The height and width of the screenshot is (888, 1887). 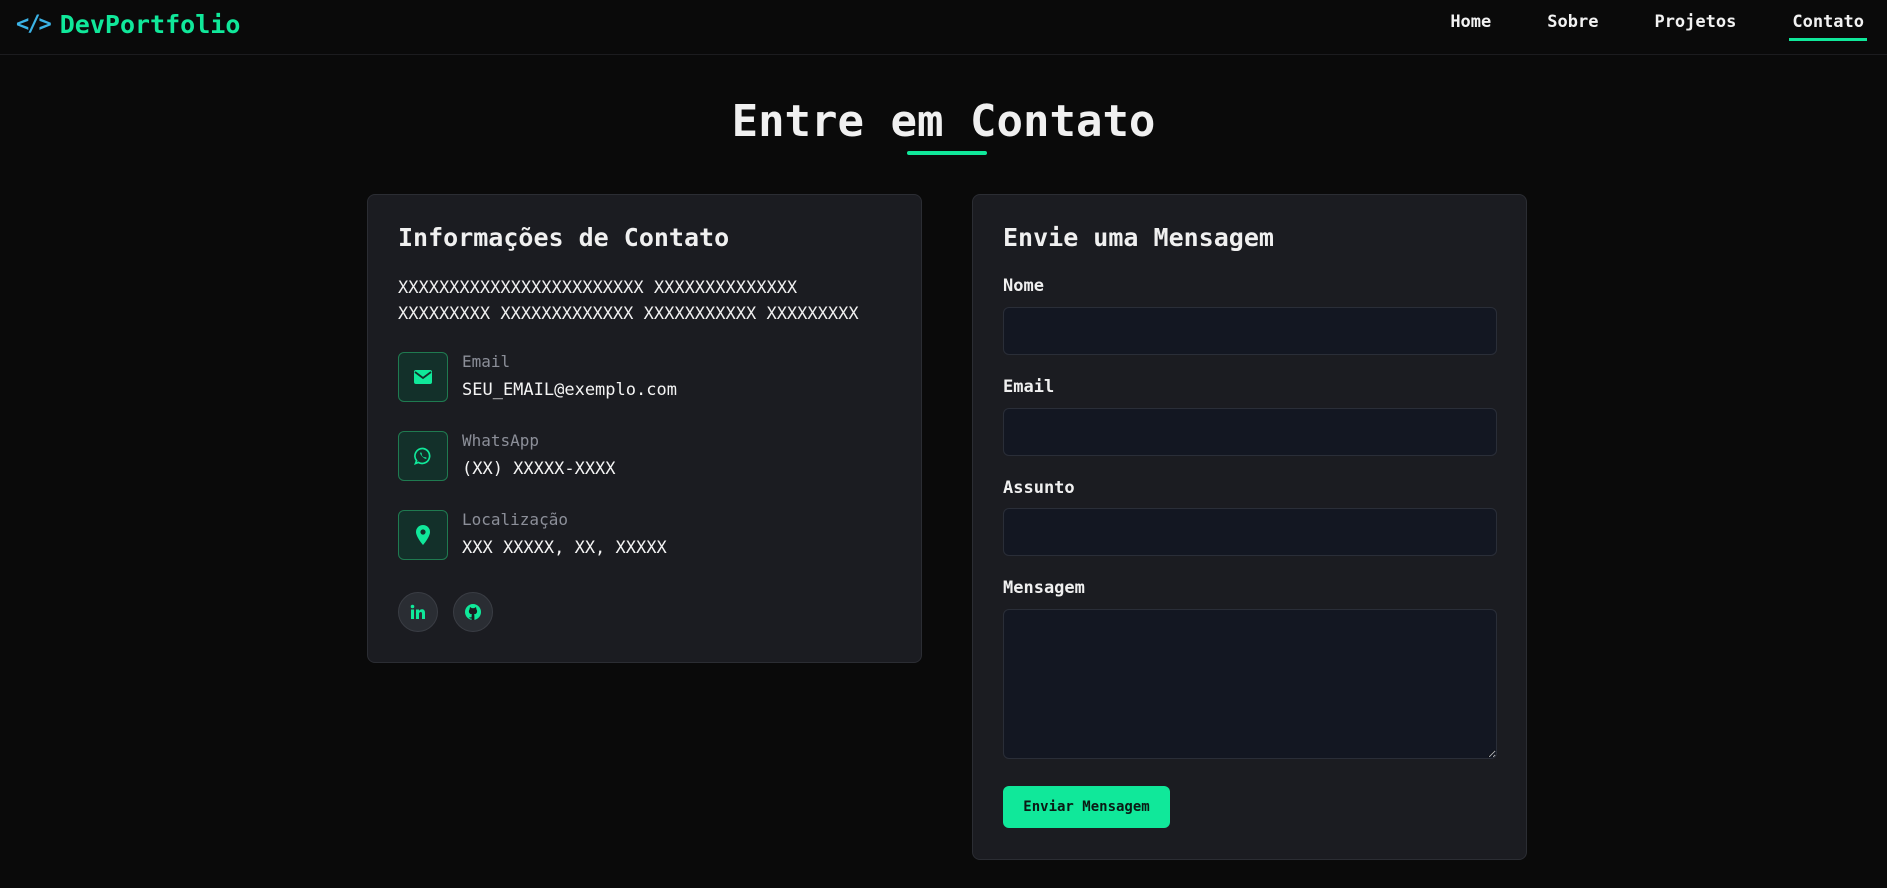 I want to click on email-field-label: Email, so click(x=1029, y=387).